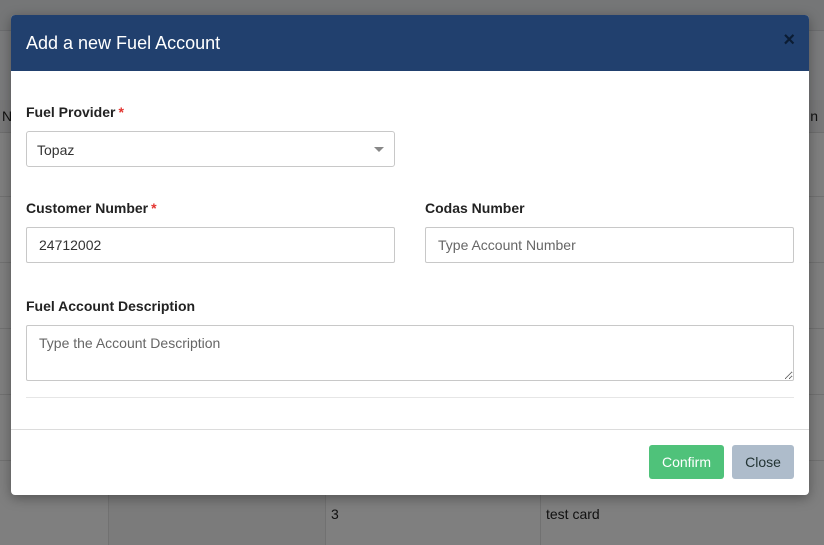  What do you see at coordinates (123, 43) in the screenshot?
I see `modal-title: Add a new Fuel Account` at bounding box center [123, 43].